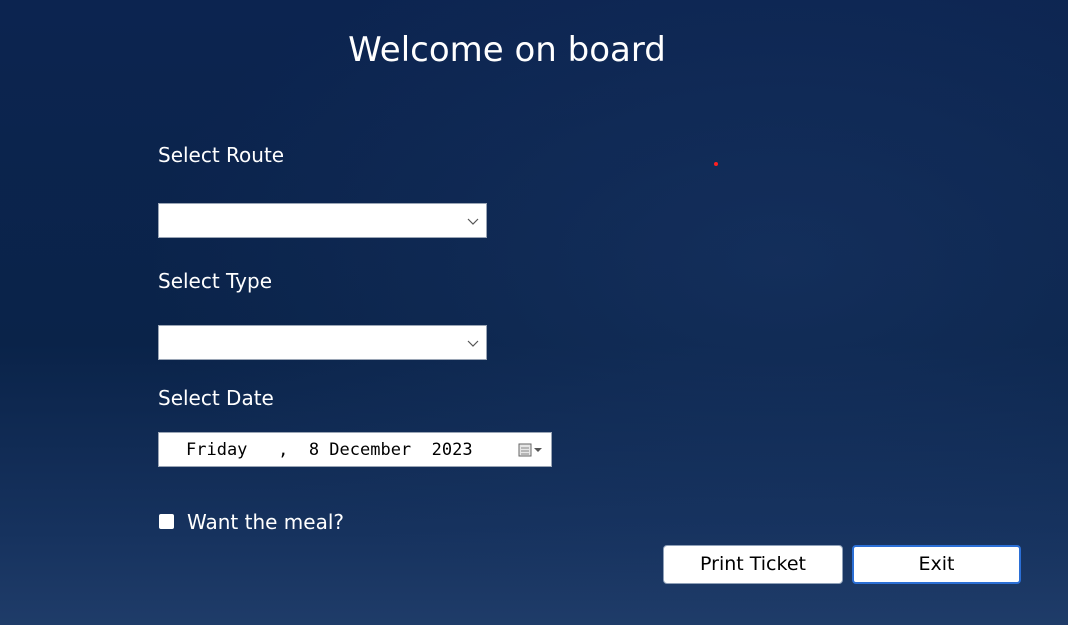 The width and height of the screenshot is (1068, 625). What do you see at coordinates (936, 564) in the screenshot?
I see `exit-button: Exit` at bounding box center [936, 564].